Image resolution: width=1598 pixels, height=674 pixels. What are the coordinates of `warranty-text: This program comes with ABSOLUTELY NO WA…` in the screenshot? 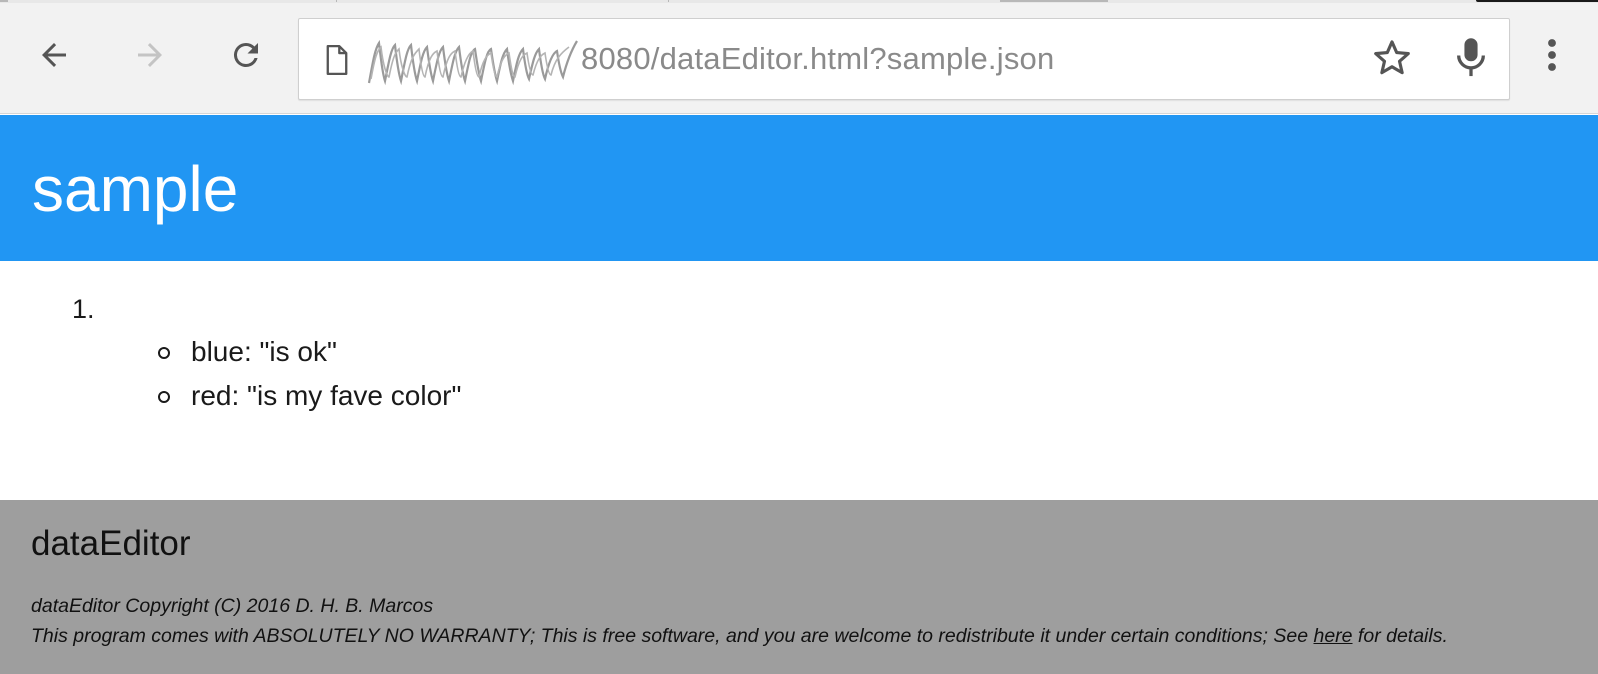 It's located at (672, 636).